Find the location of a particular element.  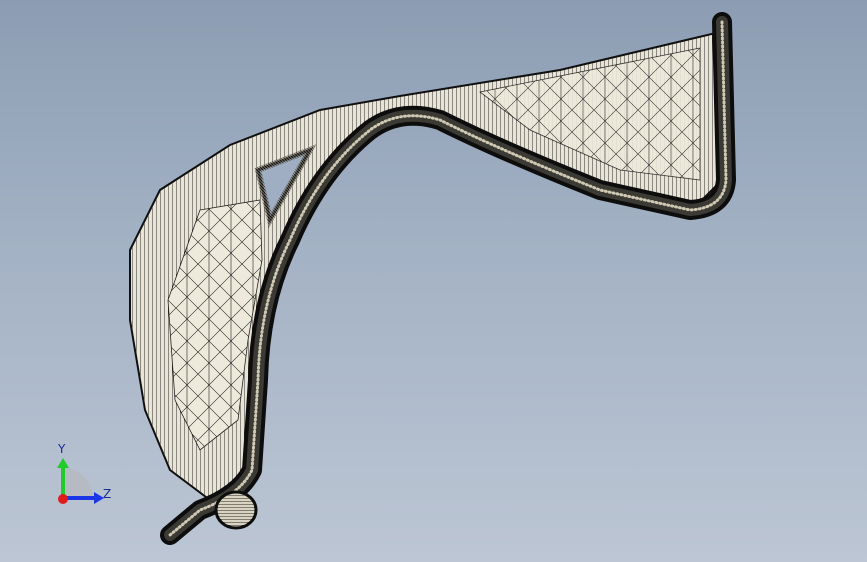

y-axis-label: Y is located at coordinates (62, 449).